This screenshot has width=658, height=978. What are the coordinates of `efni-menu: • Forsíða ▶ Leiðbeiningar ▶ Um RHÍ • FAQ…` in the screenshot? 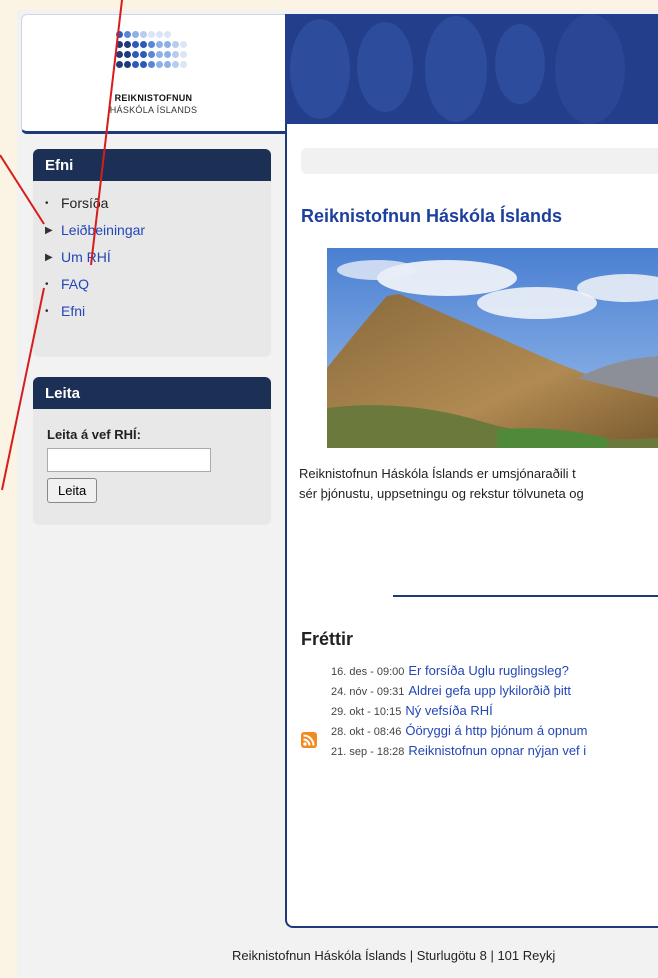 It's located at (152, 253).